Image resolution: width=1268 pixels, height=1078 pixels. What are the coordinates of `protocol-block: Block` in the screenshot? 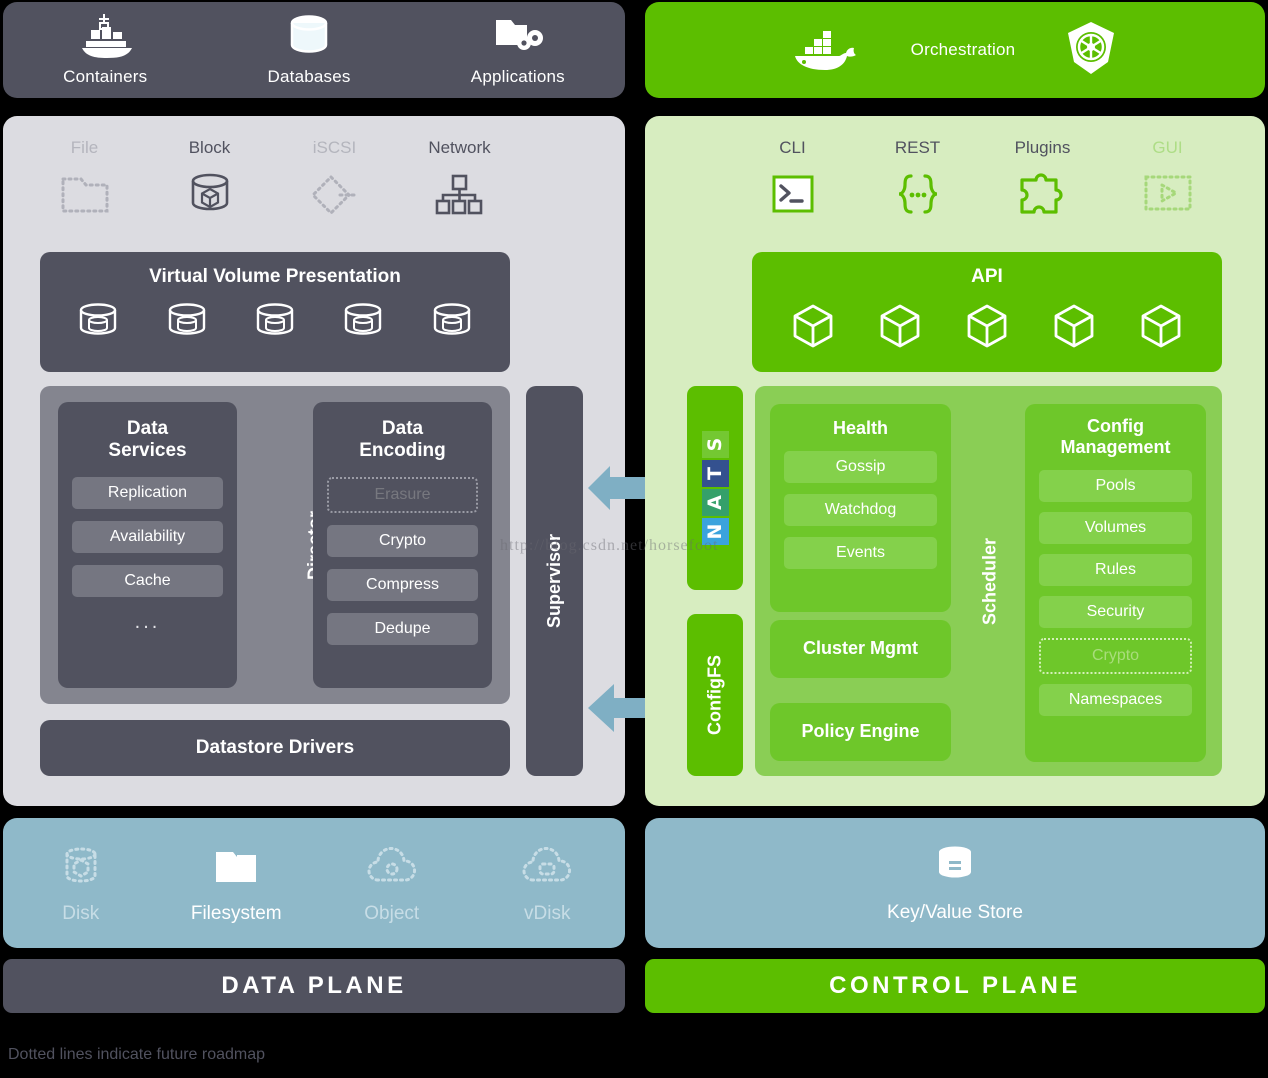 It's located at (210, 180).